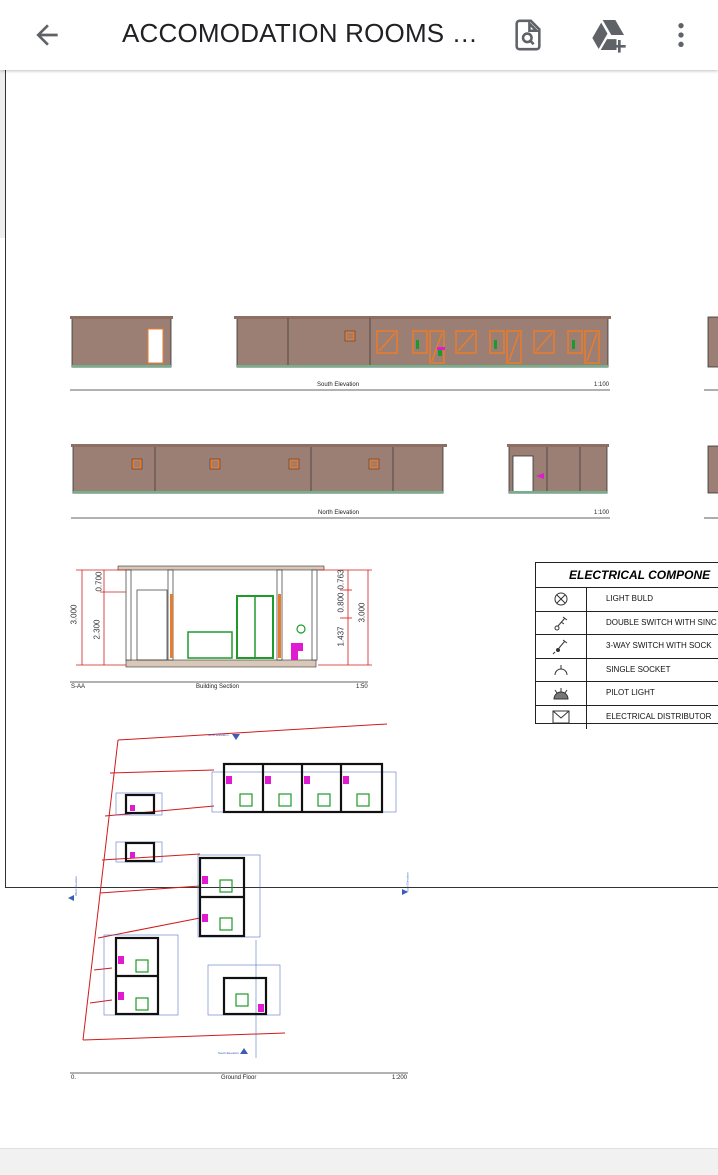 The image size is (718, 1175). Describe the element at coordinates (659, 716) in the screenshot. I see `legend-label: ELECTRICAL DISTRIBUTOR` at that location.